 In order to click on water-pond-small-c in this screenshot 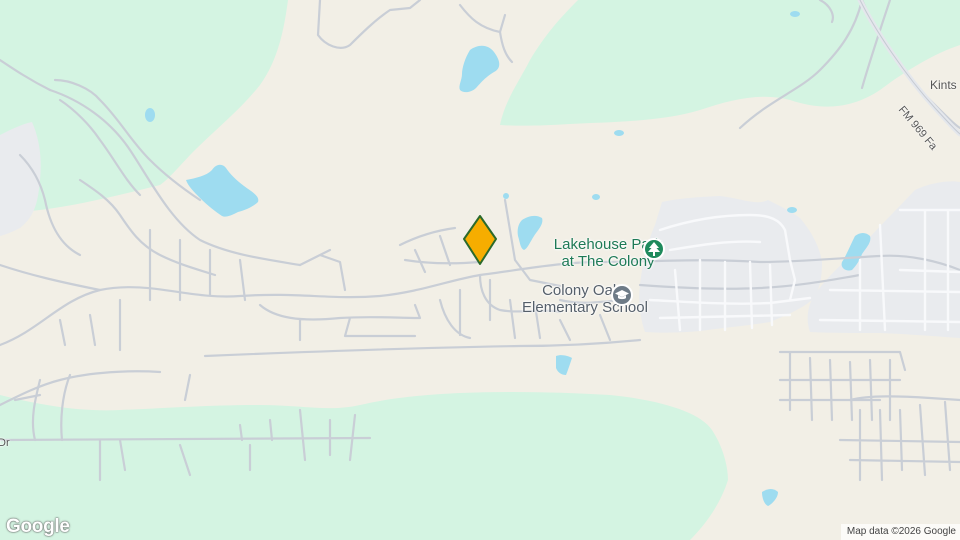, I will do `click(596, 197)`.